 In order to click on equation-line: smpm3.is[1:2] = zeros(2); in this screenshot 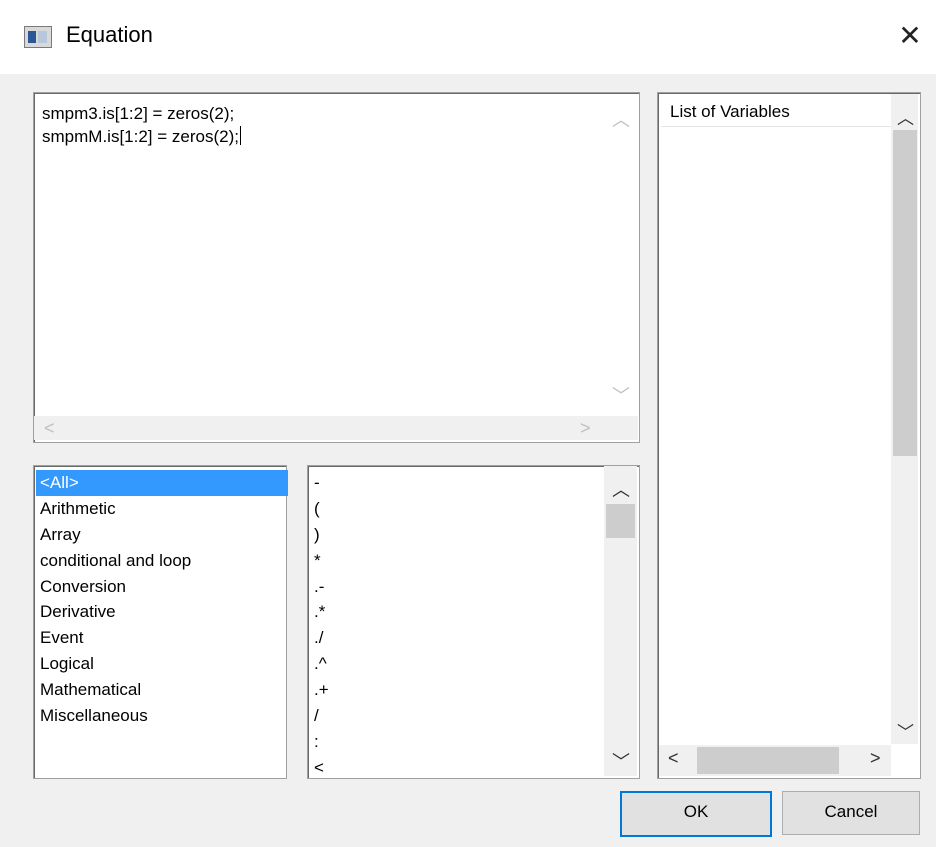, I will do `click(138, 113)`.